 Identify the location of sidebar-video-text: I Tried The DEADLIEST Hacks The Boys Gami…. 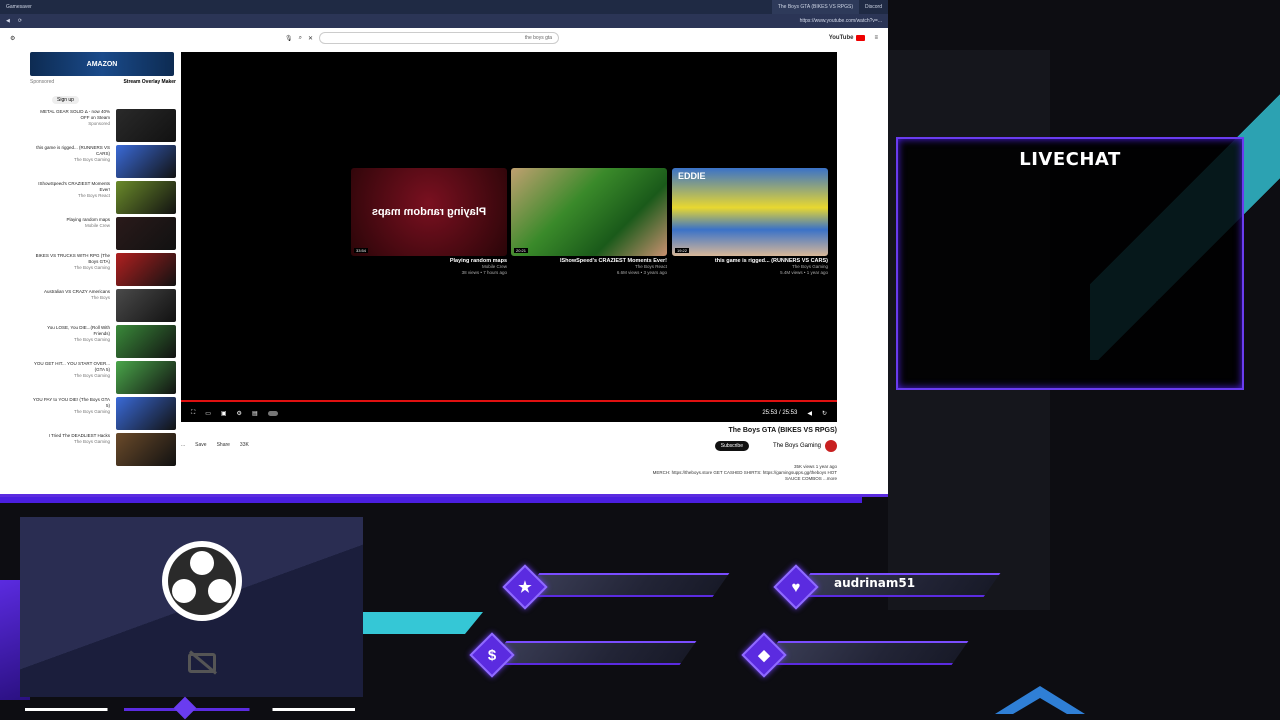
(70, 449).